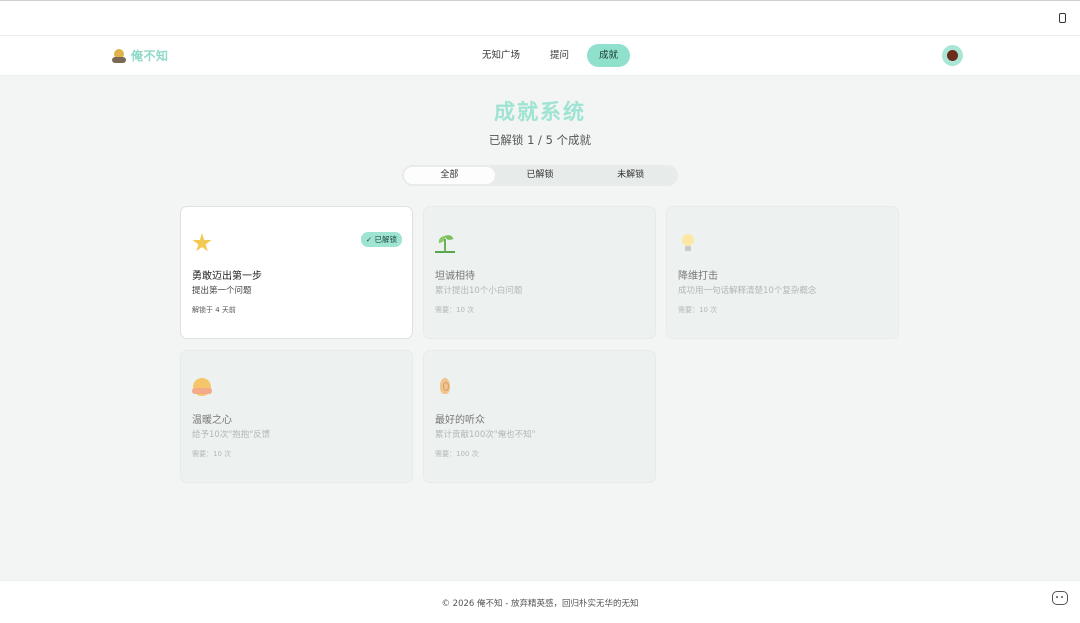  I want to click on achievement-desc: 给予10次"抱抱"反馈, so click(231, 435).